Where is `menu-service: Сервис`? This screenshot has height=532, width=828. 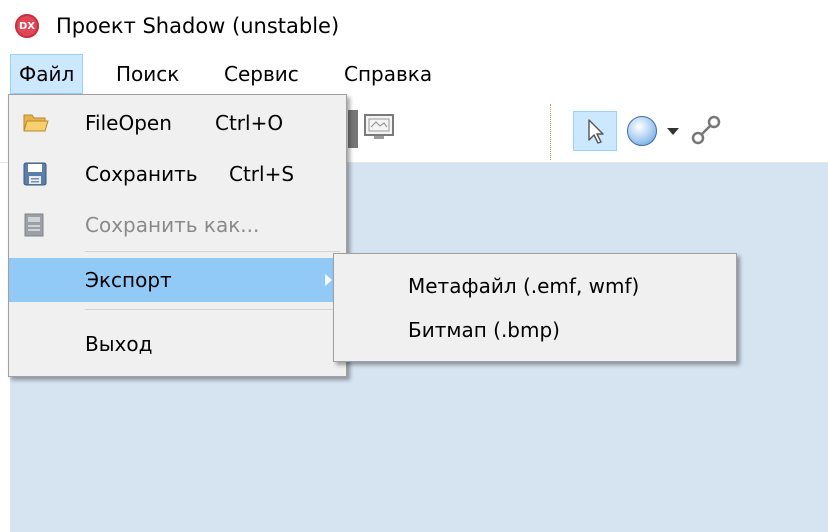
menu-service: Сервис is located at coordinates (261, 74).